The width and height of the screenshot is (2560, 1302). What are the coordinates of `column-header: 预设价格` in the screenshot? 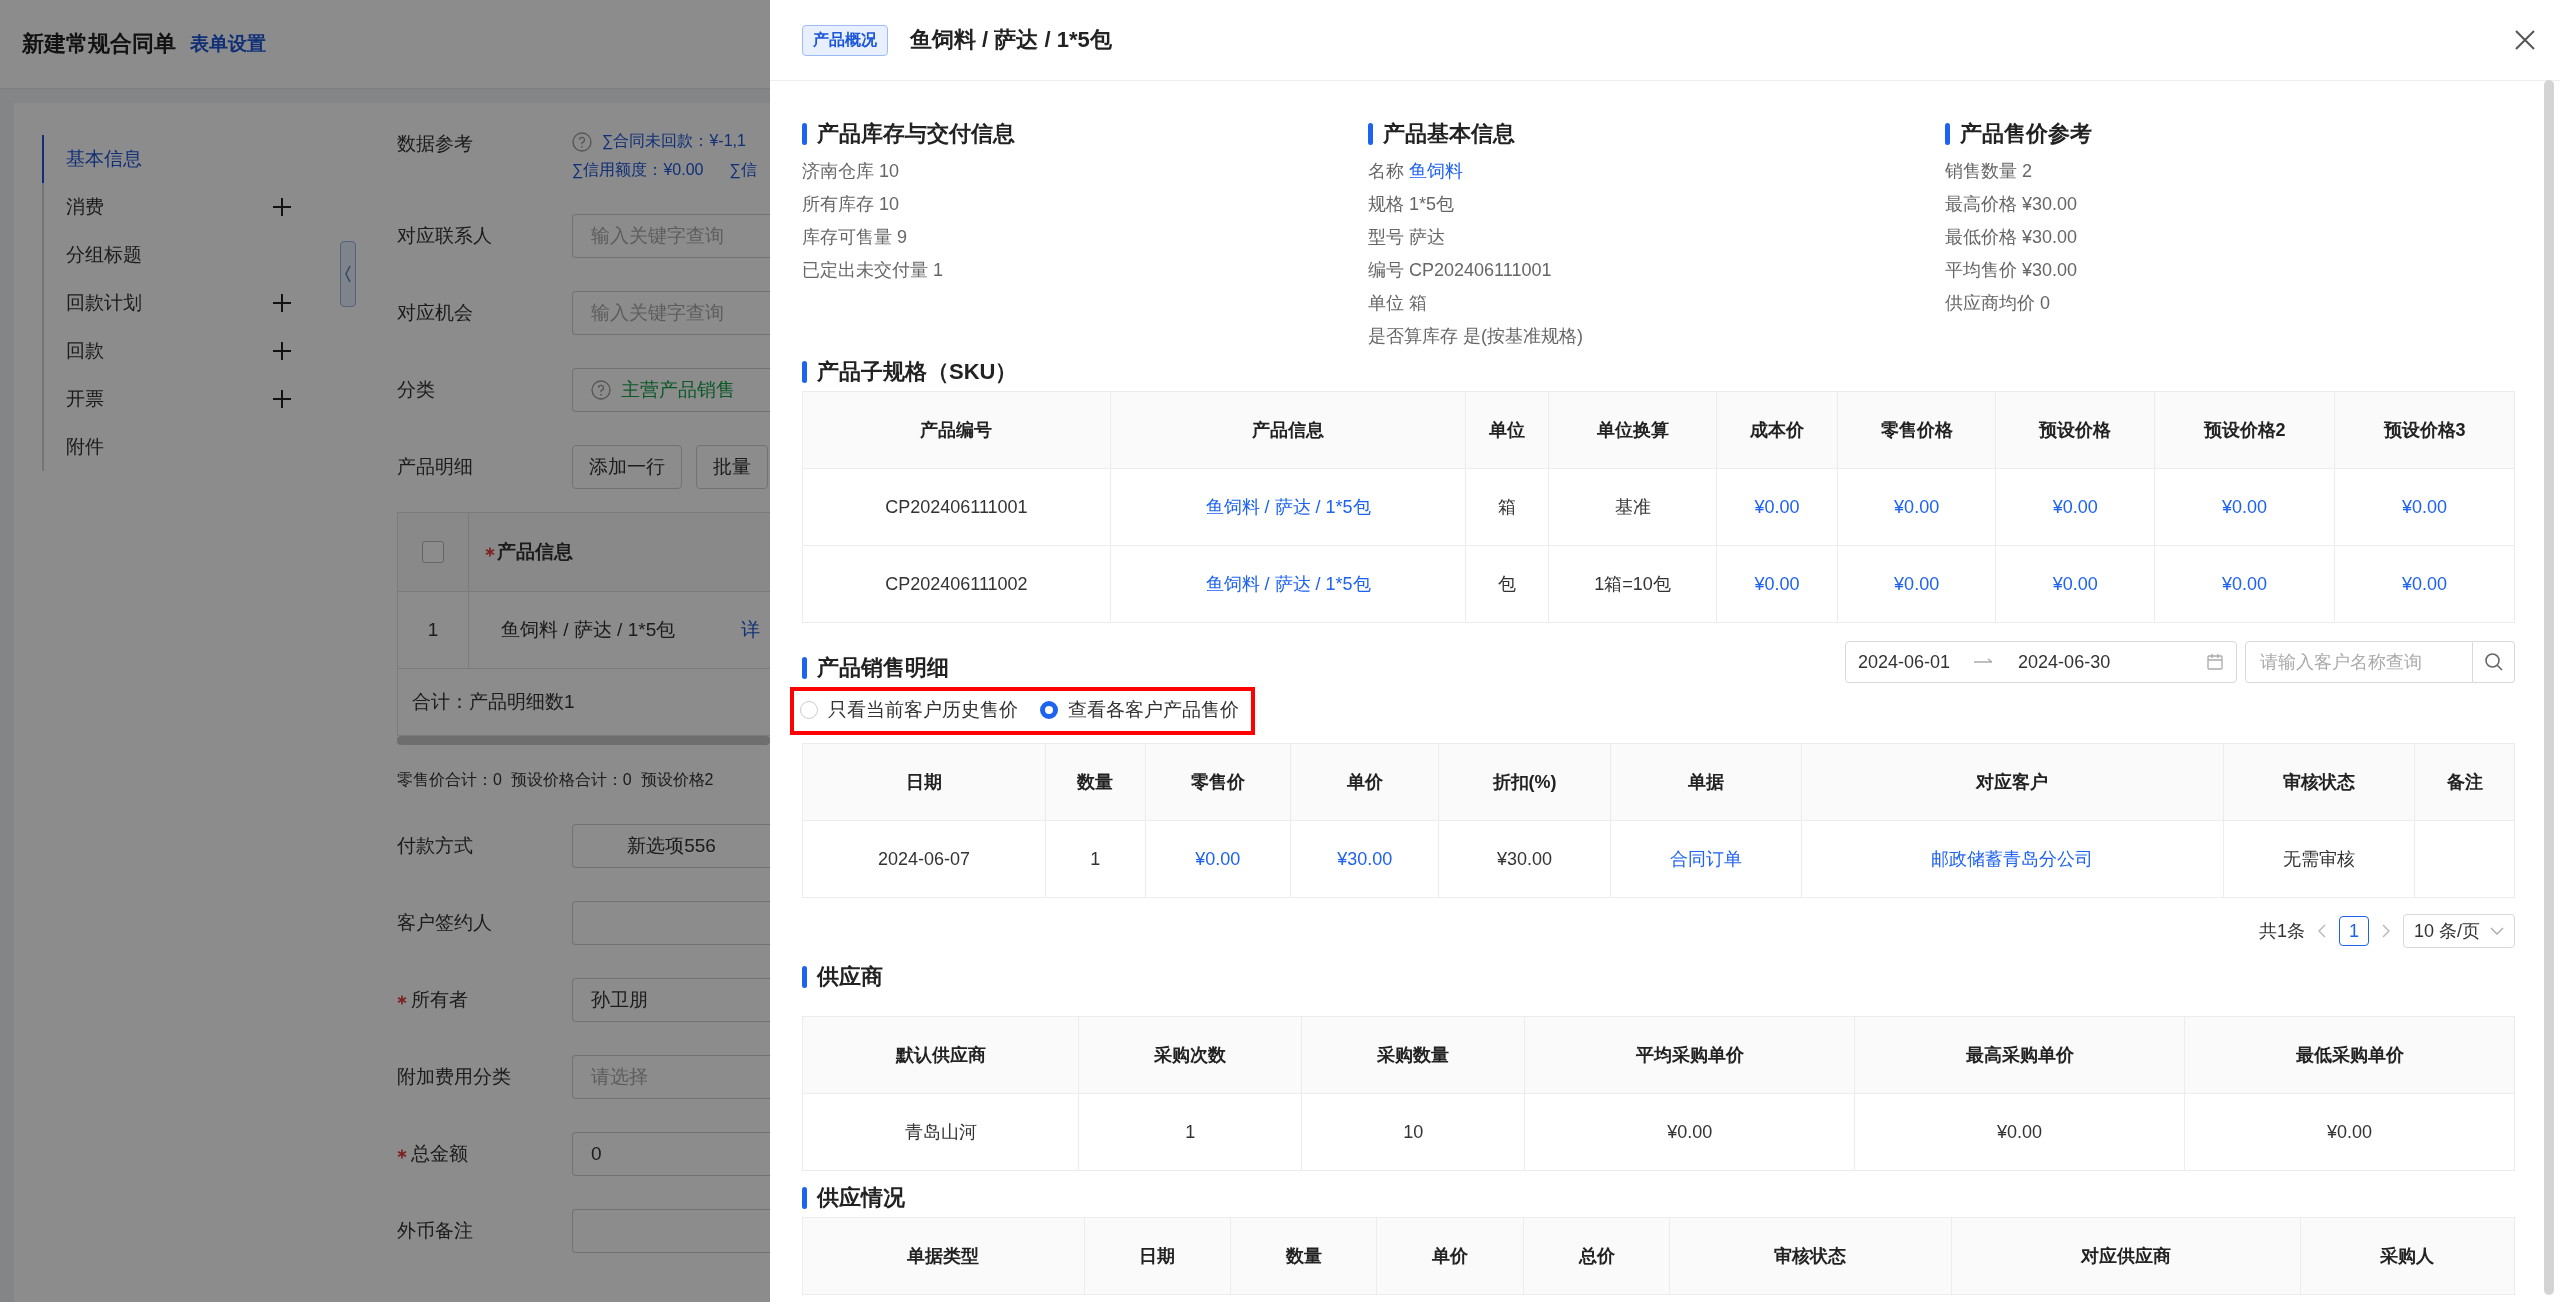 It's located at (2075, 430).